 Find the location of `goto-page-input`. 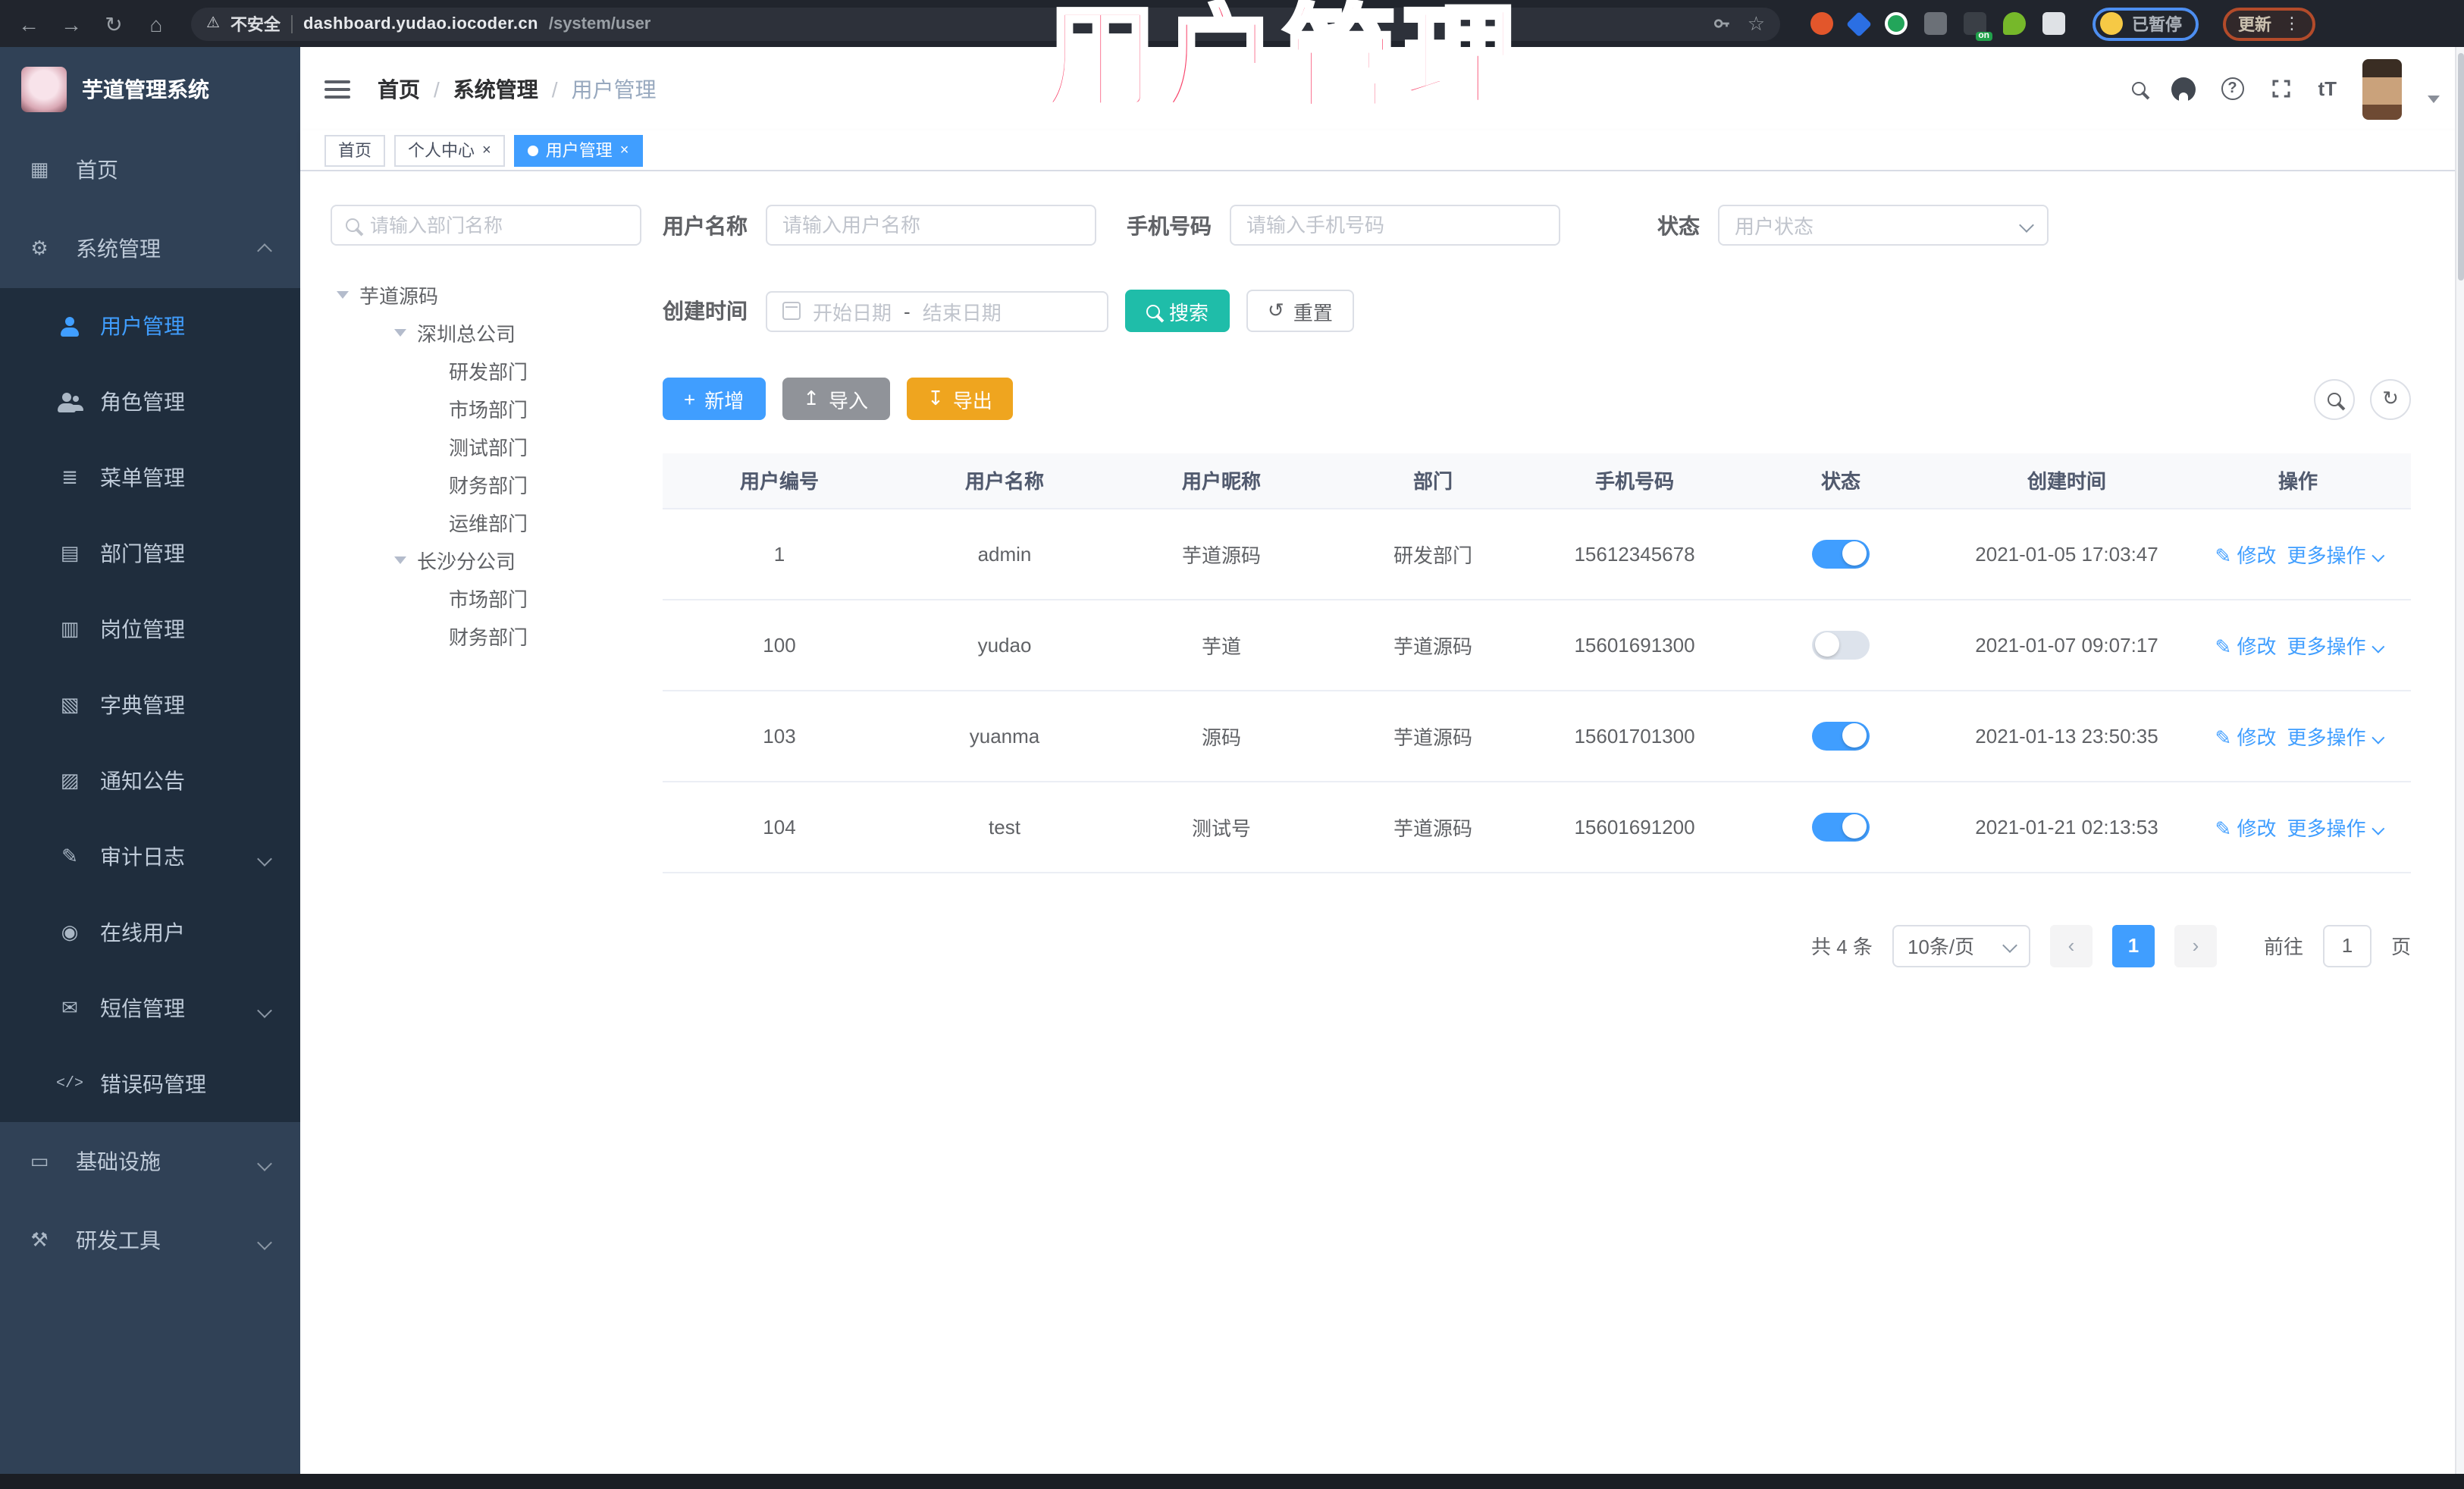

goto-page-input is located at coordinates (2347, 945).